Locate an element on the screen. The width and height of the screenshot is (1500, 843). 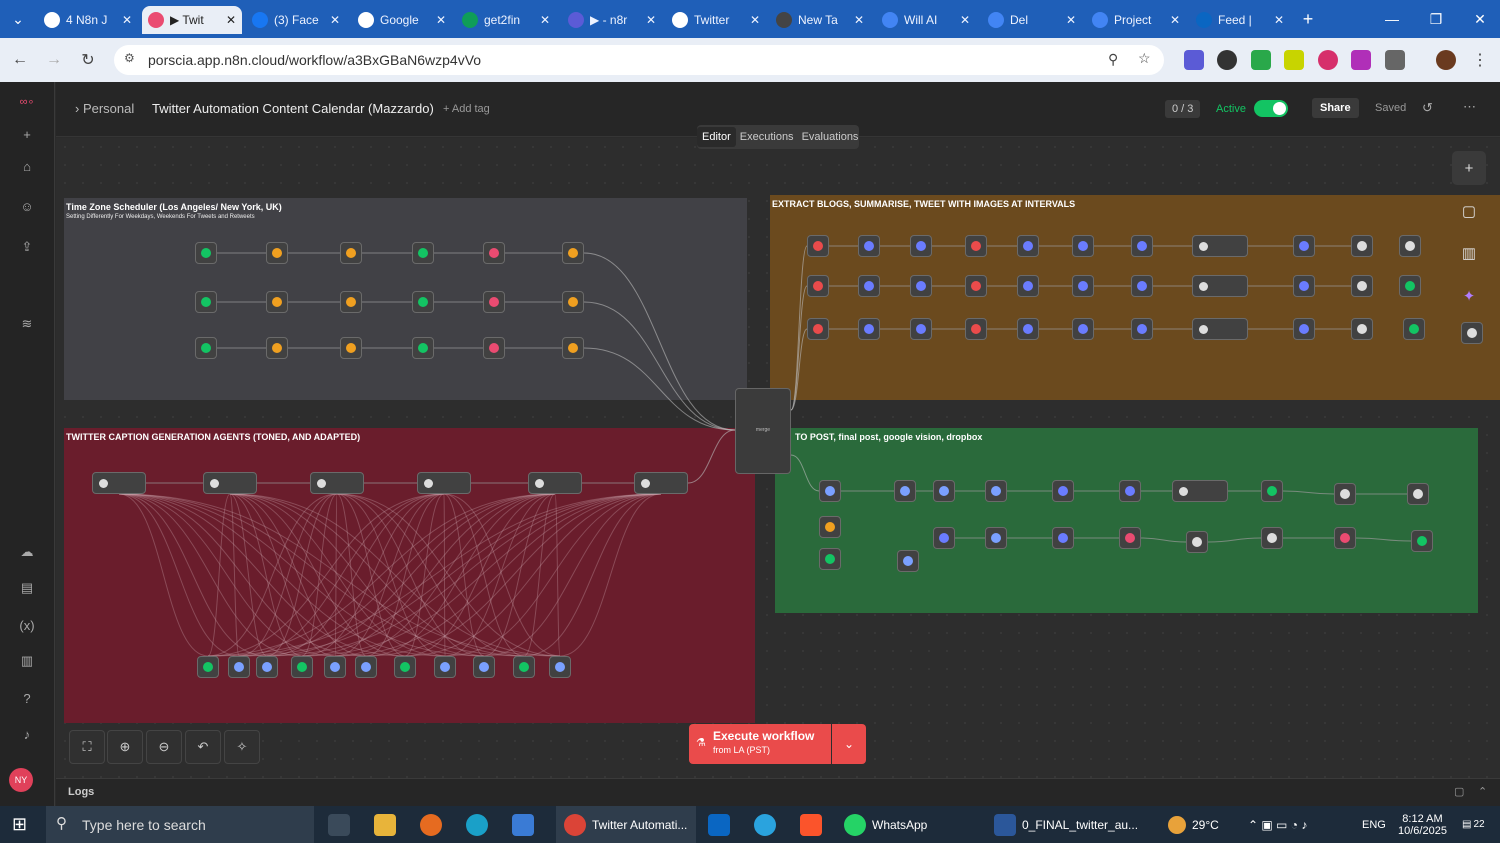
store-icon is located at coordinates (526, 824).